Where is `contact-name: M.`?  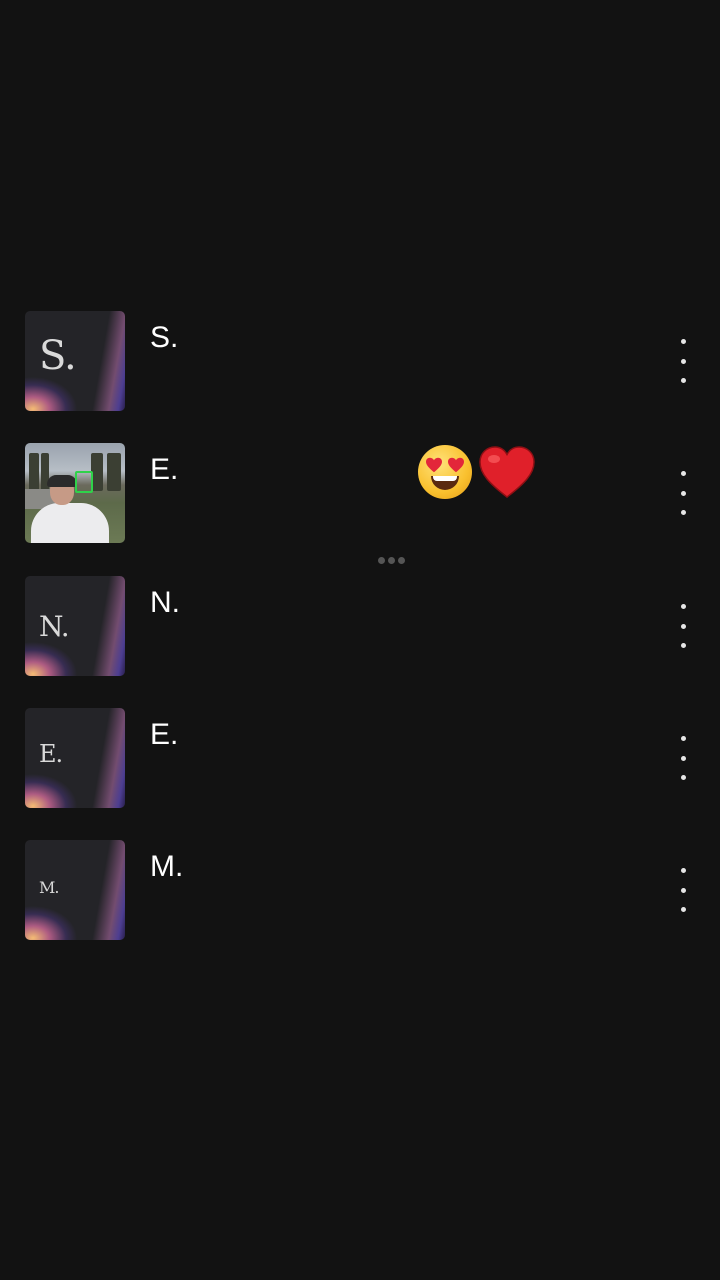 contact-name: M. is located at coordinates (167, 866).